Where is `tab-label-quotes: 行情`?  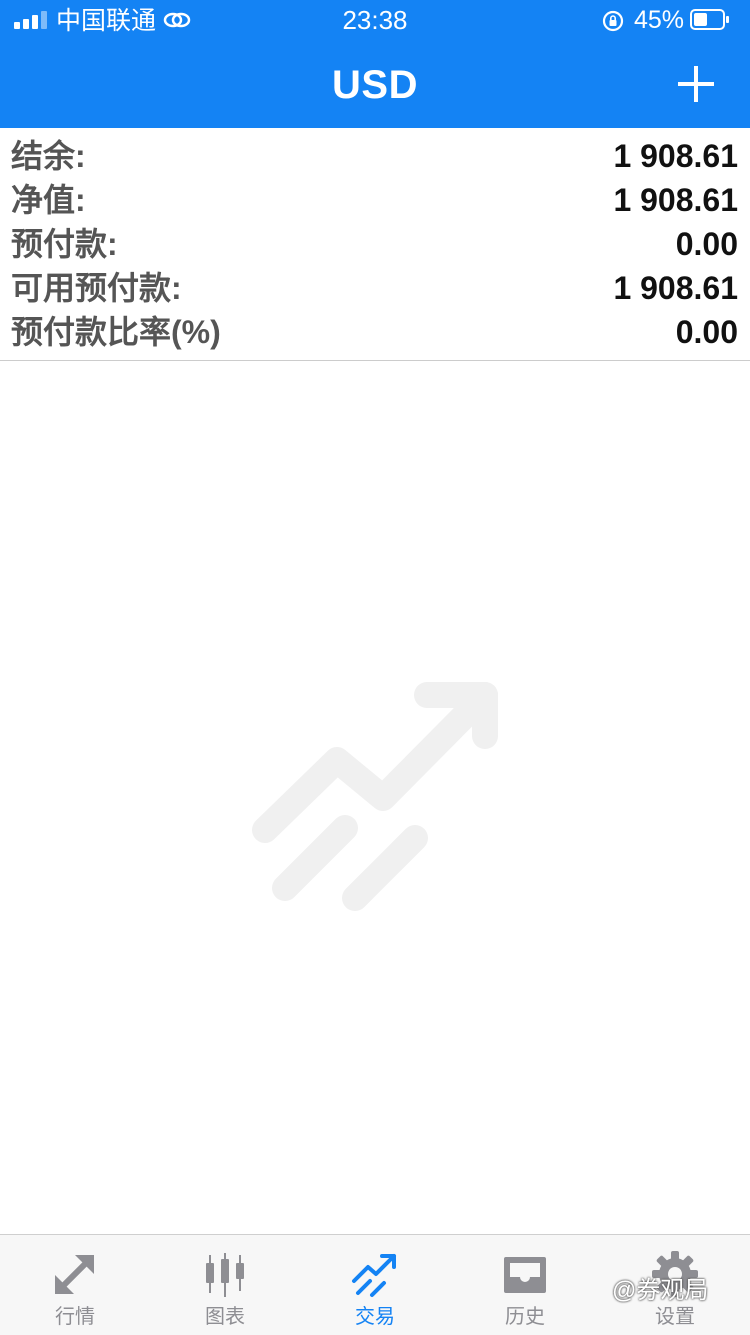 tab-label-quotes: 行情 is located at coordinates (75, 1317).